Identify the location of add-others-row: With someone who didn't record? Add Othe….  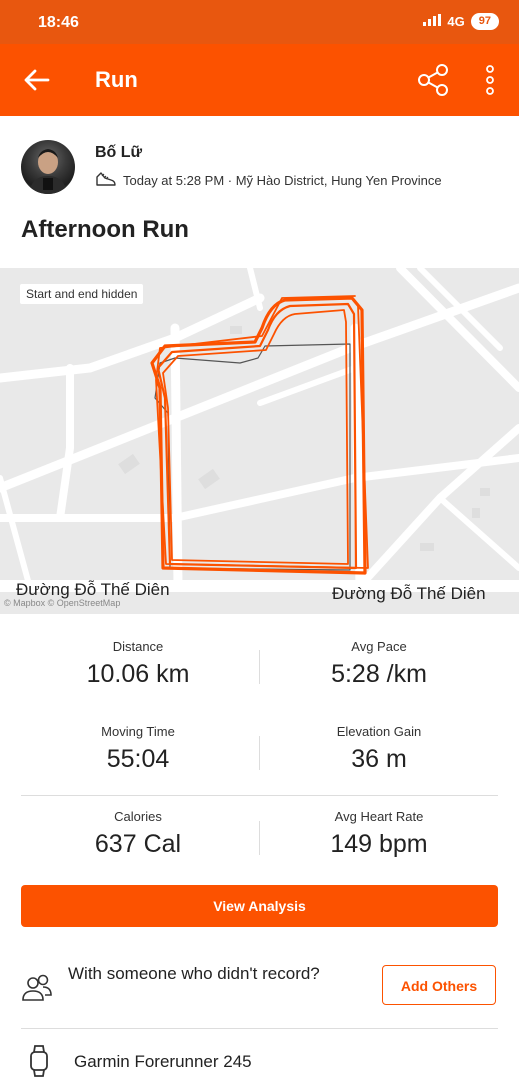
(259, 990).